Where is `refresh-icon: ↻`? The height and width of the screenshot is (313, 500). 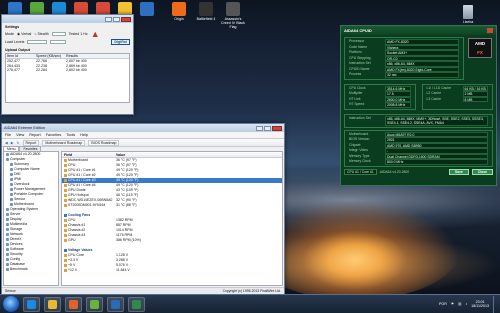 refresh-icon: ↻ is located at coordinates (18, 143).